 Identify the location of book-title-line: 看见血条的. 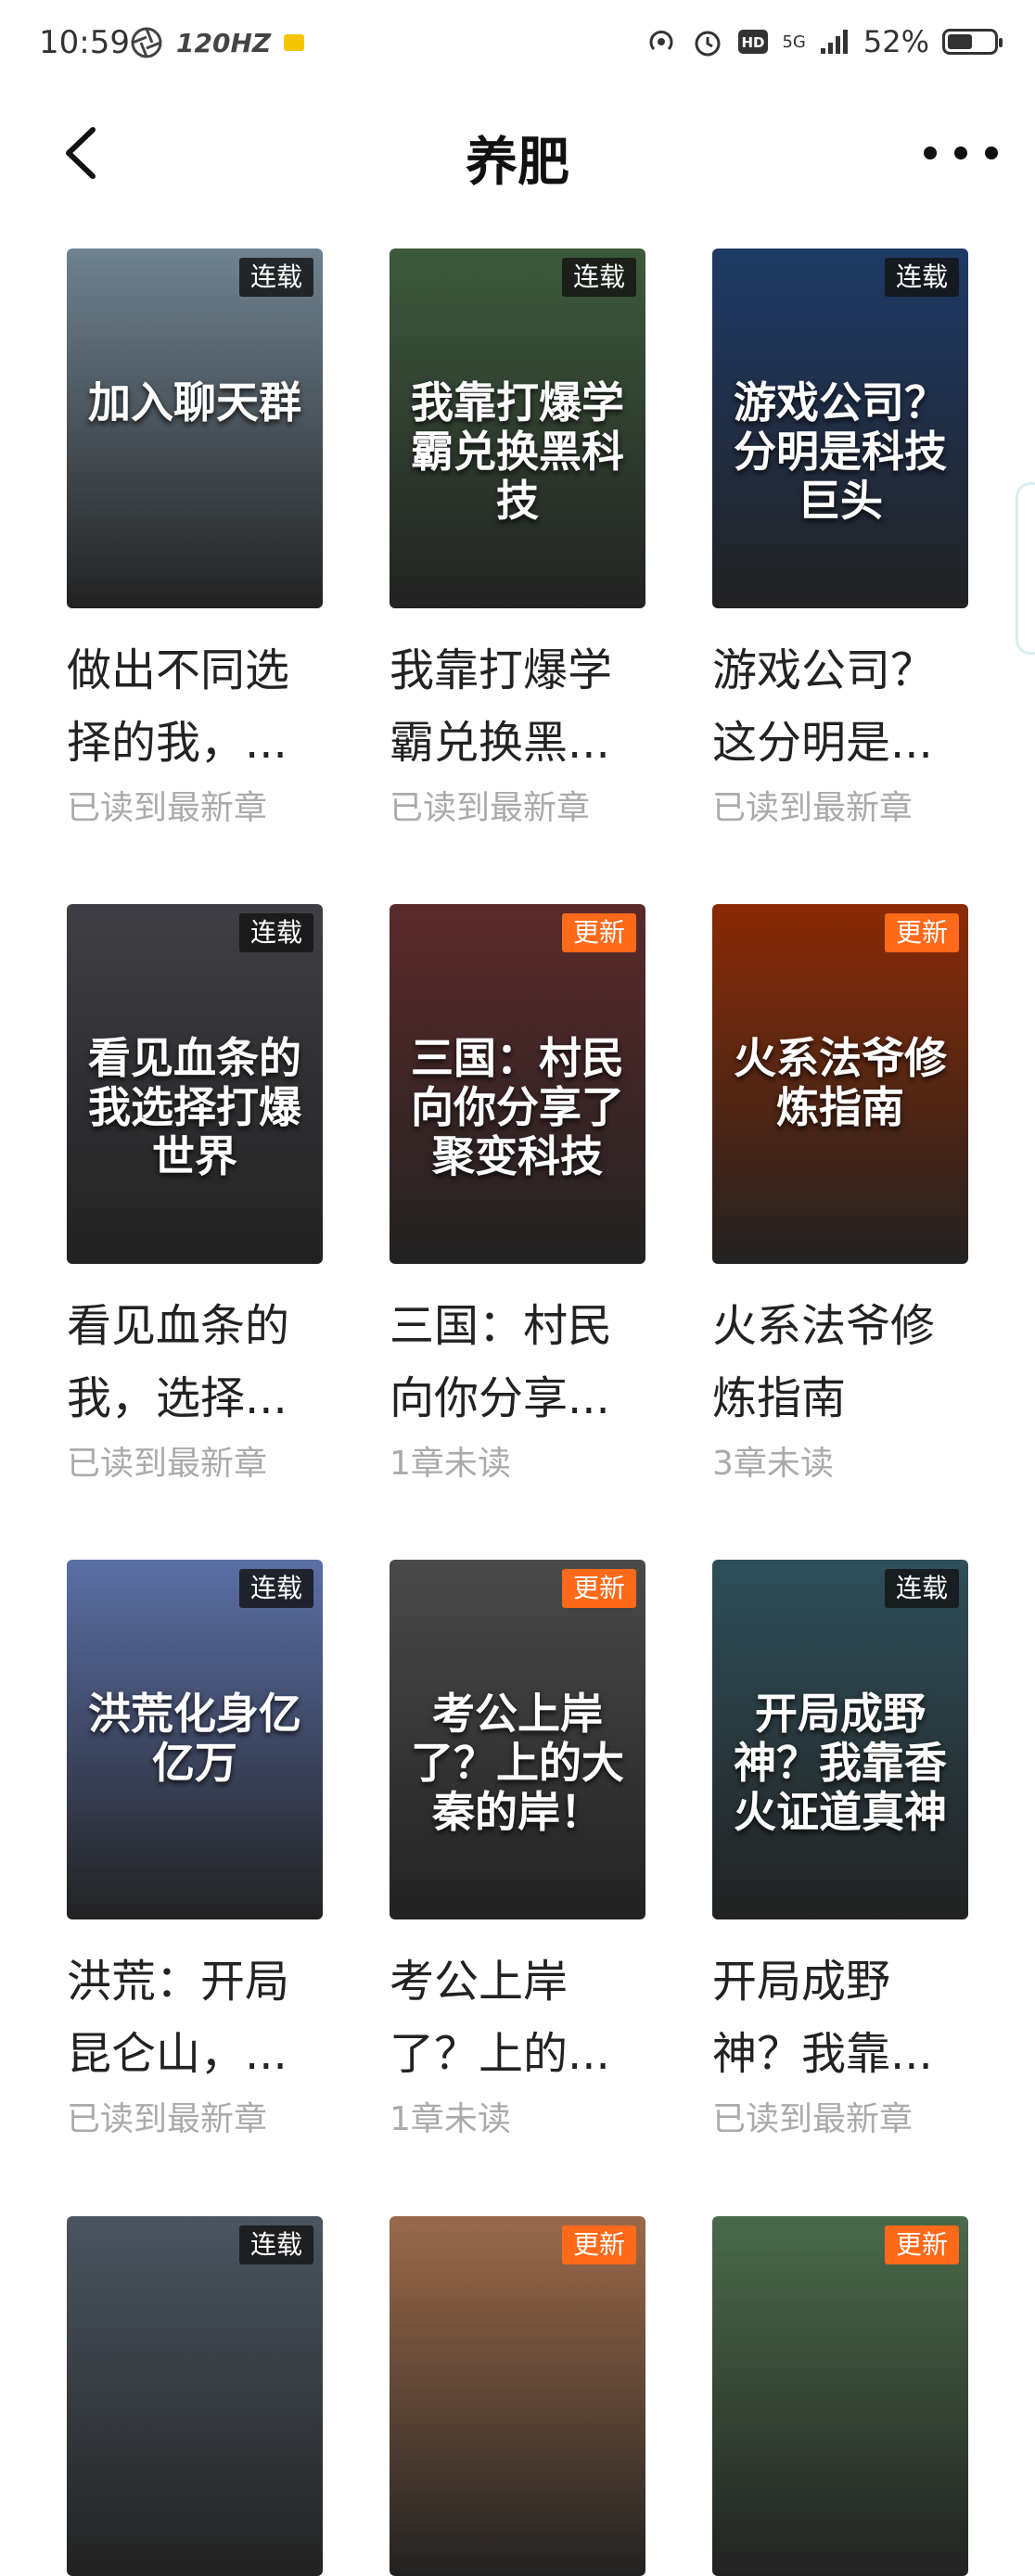
(178, 1326).